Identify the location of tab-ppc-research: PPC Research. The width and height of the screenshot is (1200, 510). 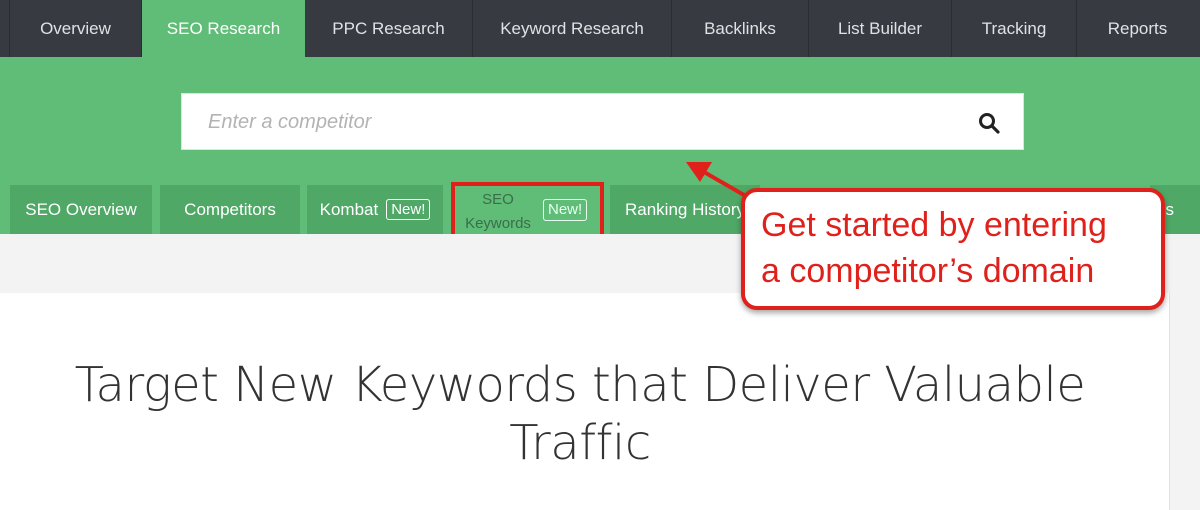
(389, 28).